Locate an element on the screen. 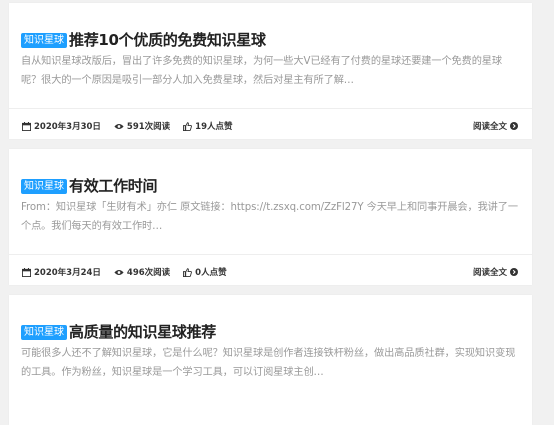 The width and height of the screenshot is (554, 425). post-likes: 0人点赞 is located at coordinates (205, 272).